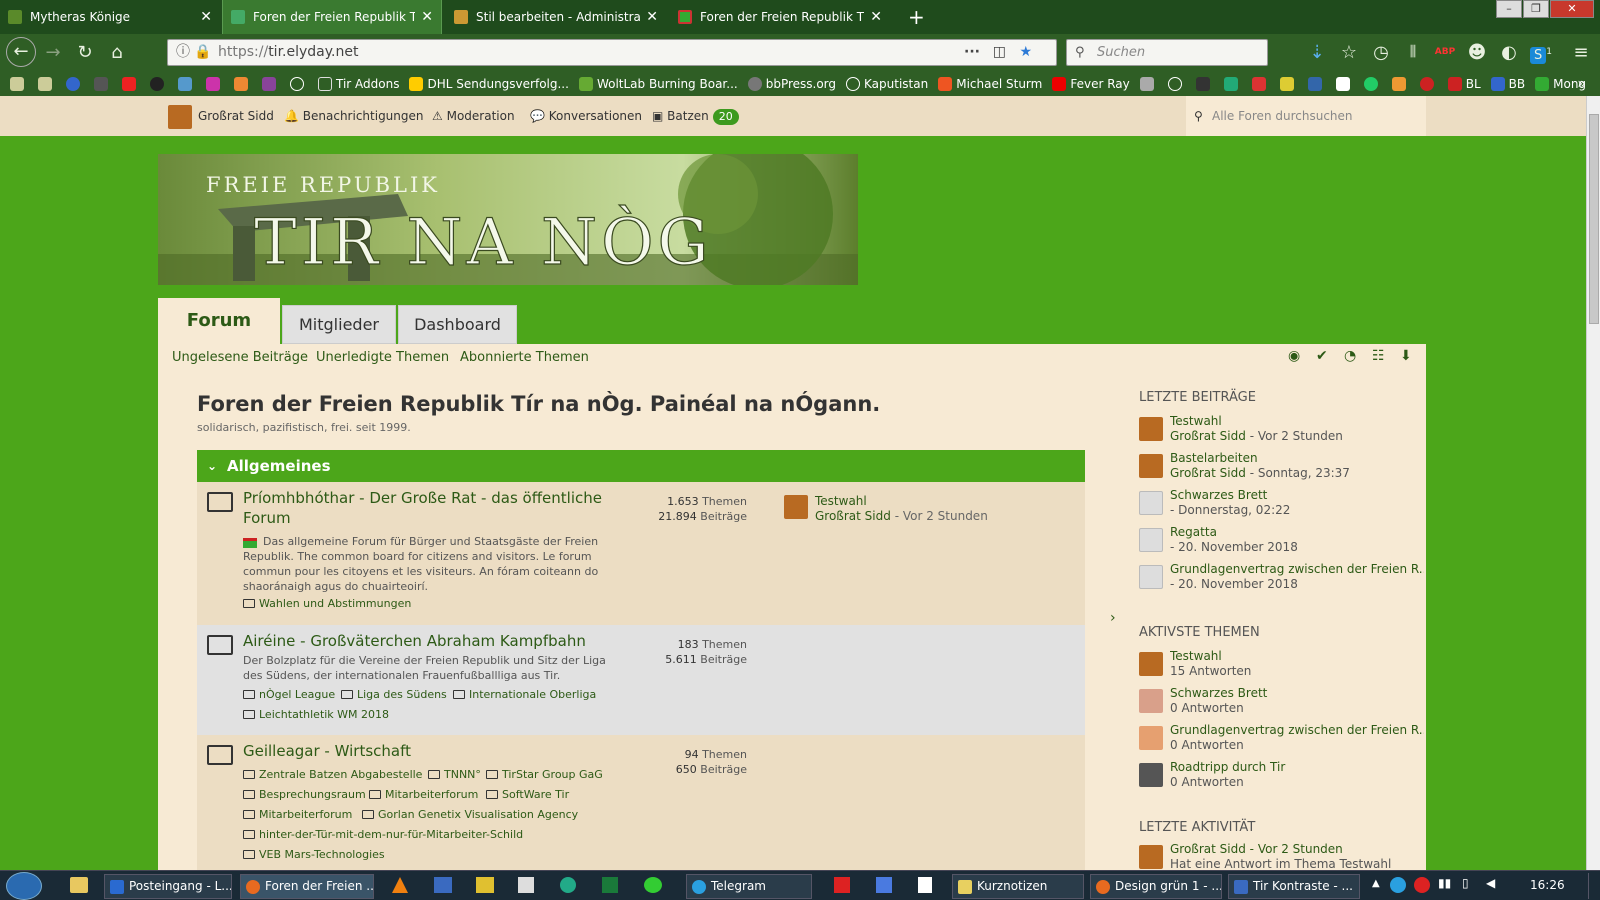 The image size is (1600, 900). What do you see at coordinates (925, 885) in the screenshot?
I see `document-icon` at bounding box center [925, 885].